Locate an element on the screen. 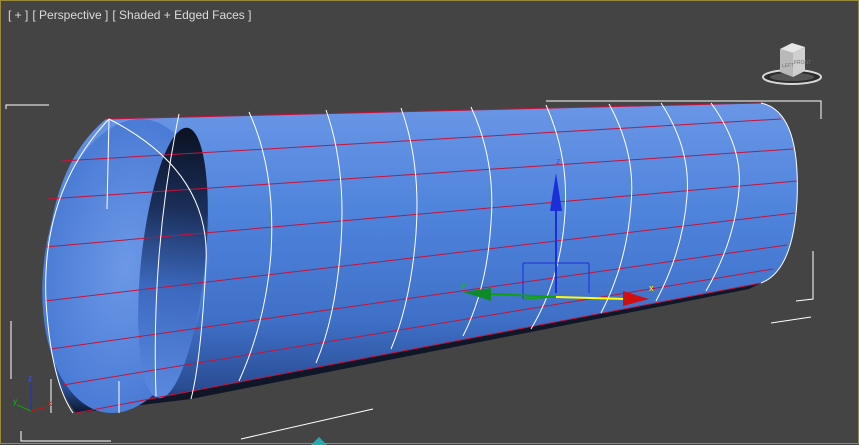 Image resolution: width=859 pixels, height=445 pixels. viewcube-left-face-label: LEFT is located at coordinates (788, 65).